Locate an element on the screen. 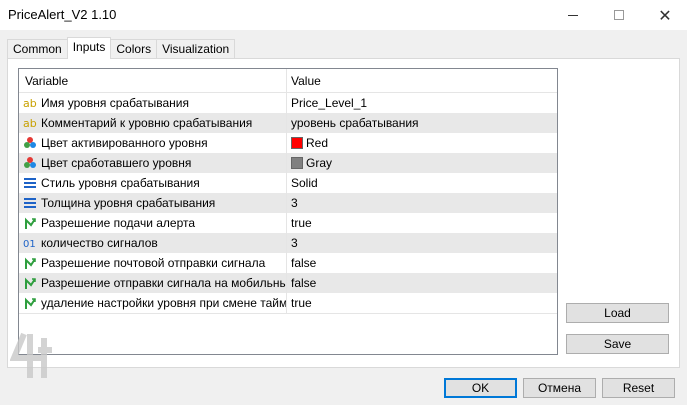 This screenshot has width=687, height=405. variable-cell: Разрешение почтовой отправки сигнала is located at coordinates (153, 263).